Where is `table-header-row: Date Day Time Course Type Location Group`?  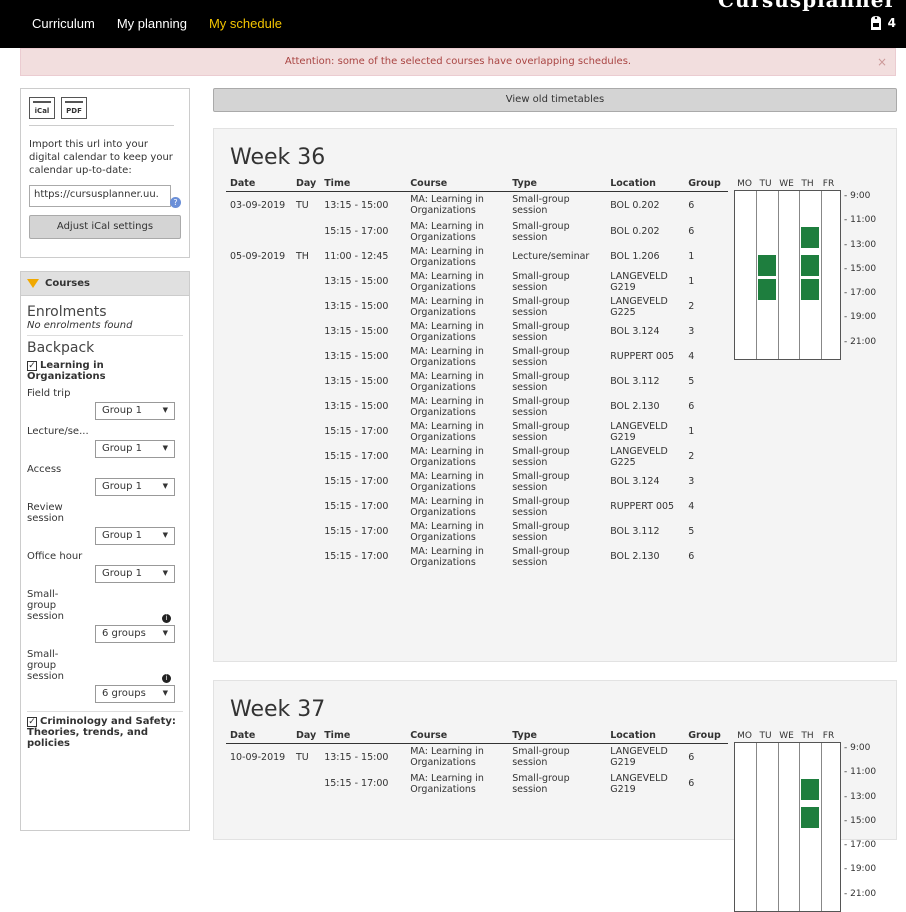 table-header-row: Date Day Time Course Type Location Group is located at coordinates (477, 736).